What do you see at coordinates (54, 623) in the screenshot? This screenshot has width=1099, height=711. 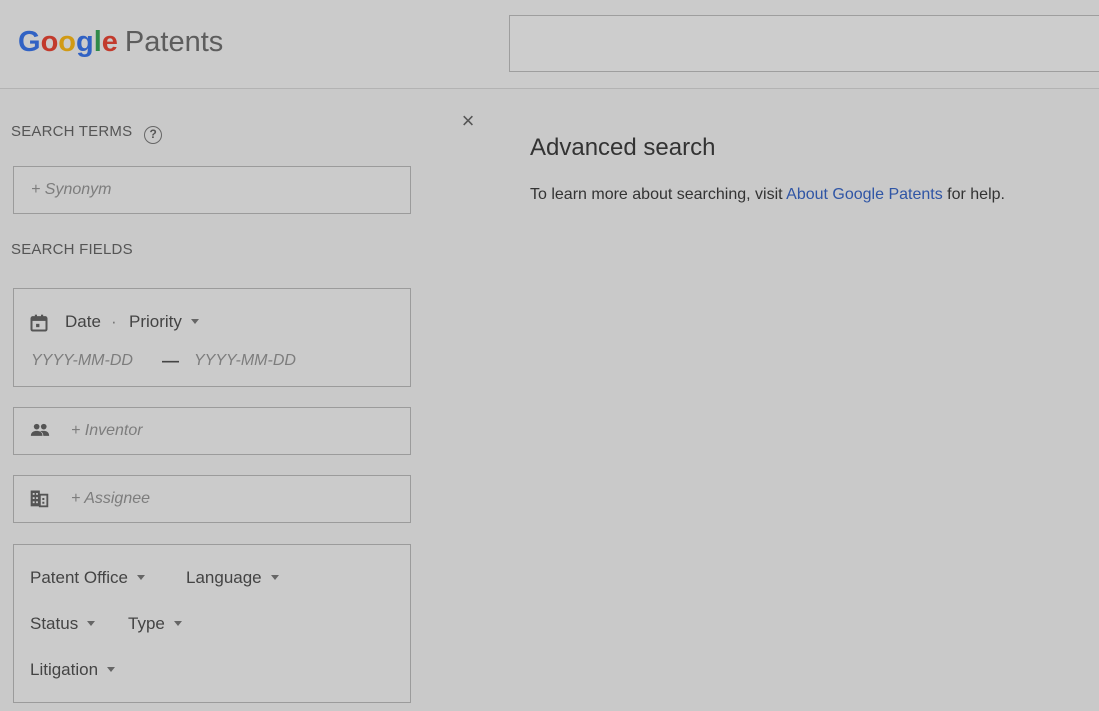 I see `status-label: Status` at bounding box center [54, 623].